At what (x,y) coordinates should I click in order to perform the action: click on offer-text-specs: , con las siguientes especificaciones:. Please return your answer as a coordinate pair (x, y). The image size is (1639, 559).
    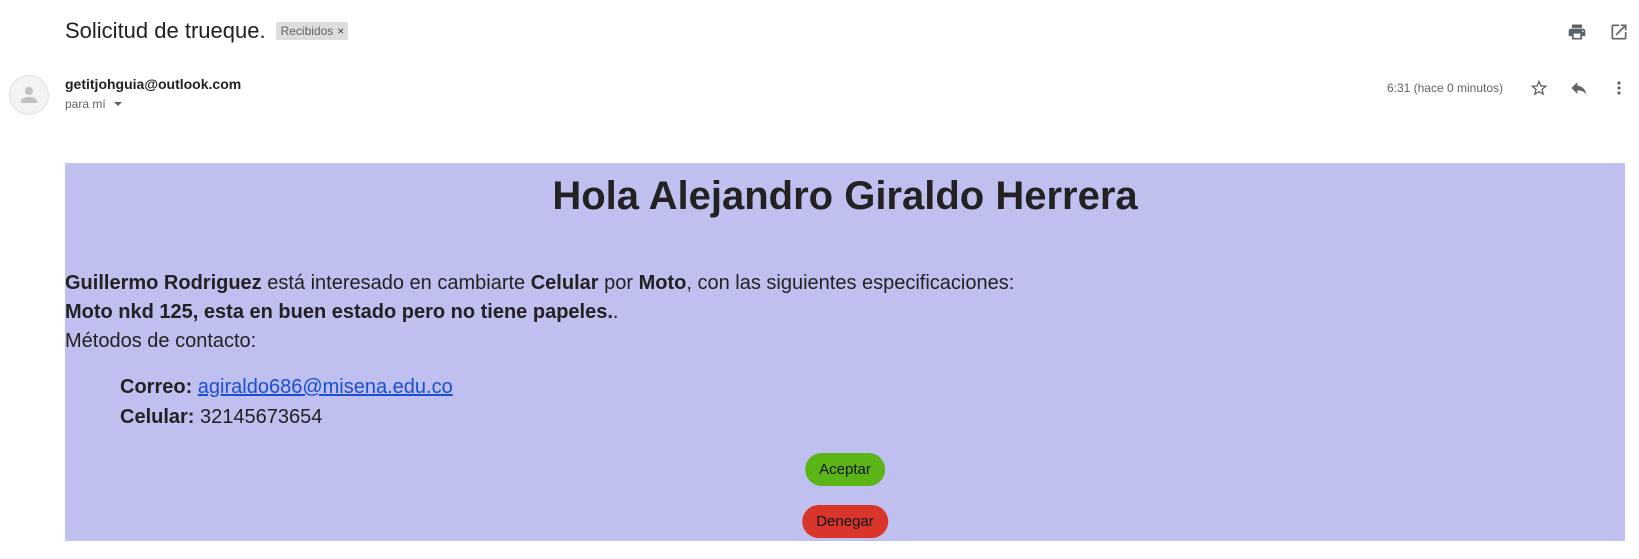
    Looking at the image, I should click on (850, 283).